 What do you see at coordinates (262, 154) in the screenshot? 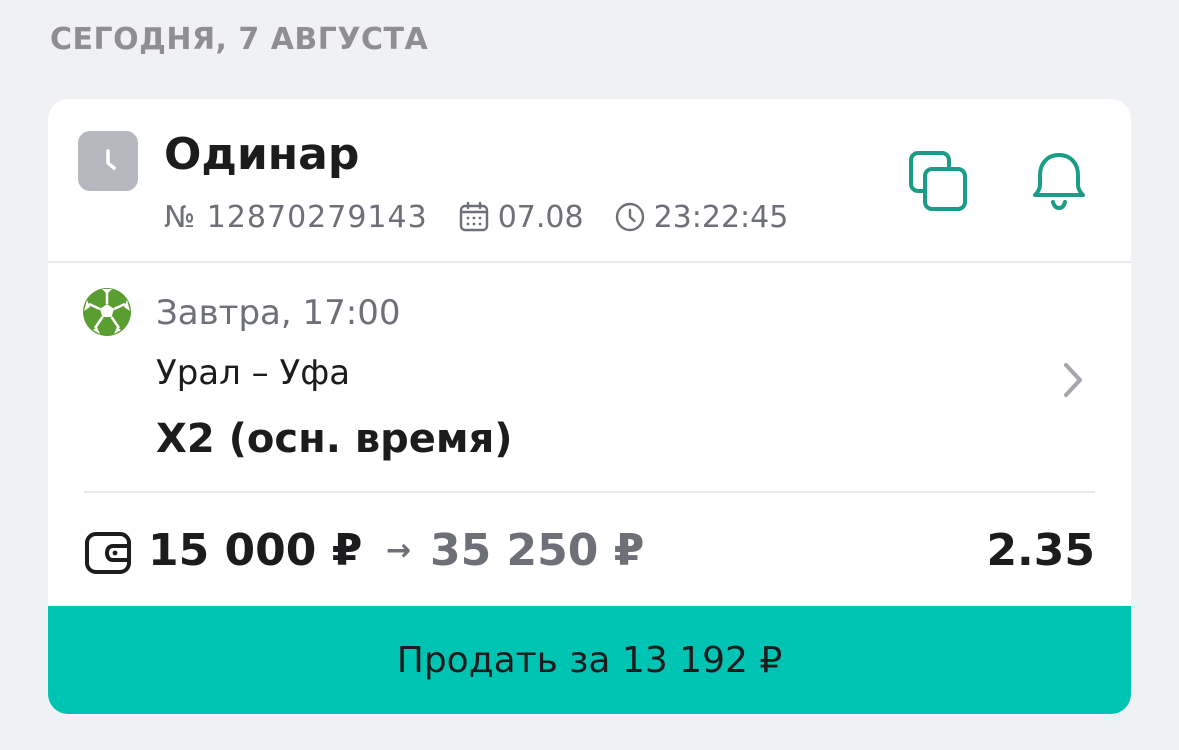
I see `bet-type-title: Одинар` at bounding box center [262, 154].